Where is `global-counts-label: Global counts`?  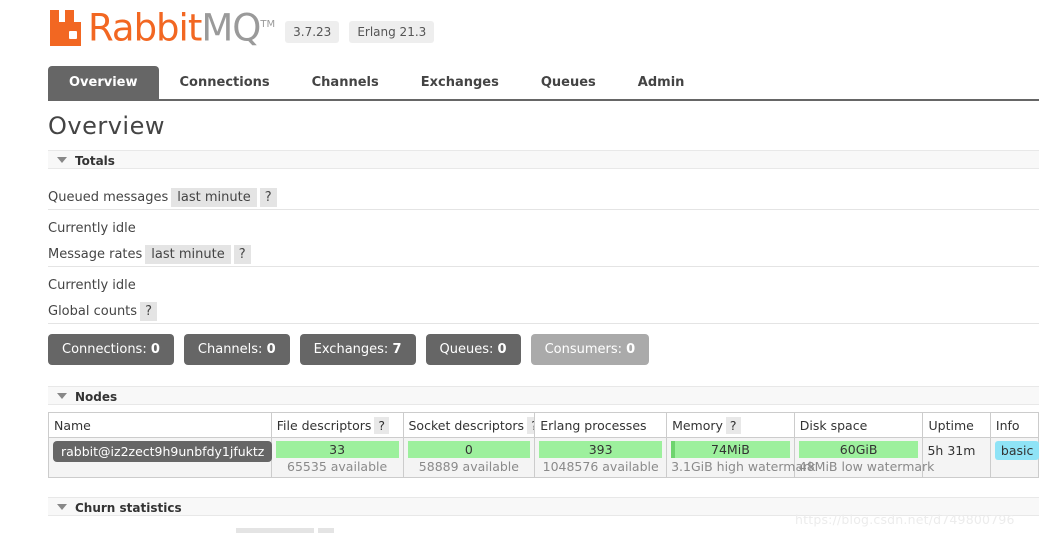
global-counts-label: Global counts is located at coordinates (93, 311).